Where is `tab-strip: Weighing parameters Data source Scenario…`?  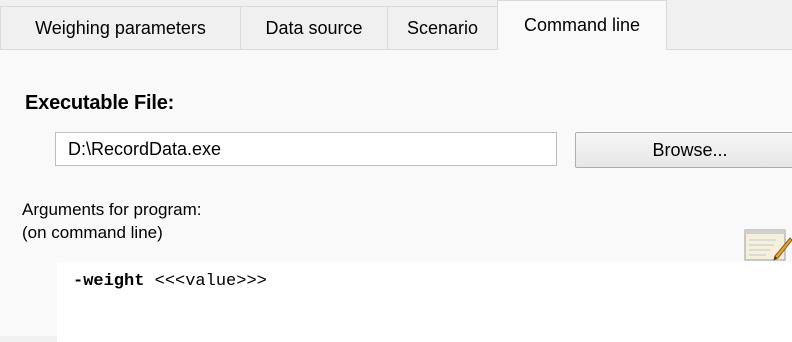 tab-strip: Weighing parameters Data source Scenario… is located at coordinates (396, 25).